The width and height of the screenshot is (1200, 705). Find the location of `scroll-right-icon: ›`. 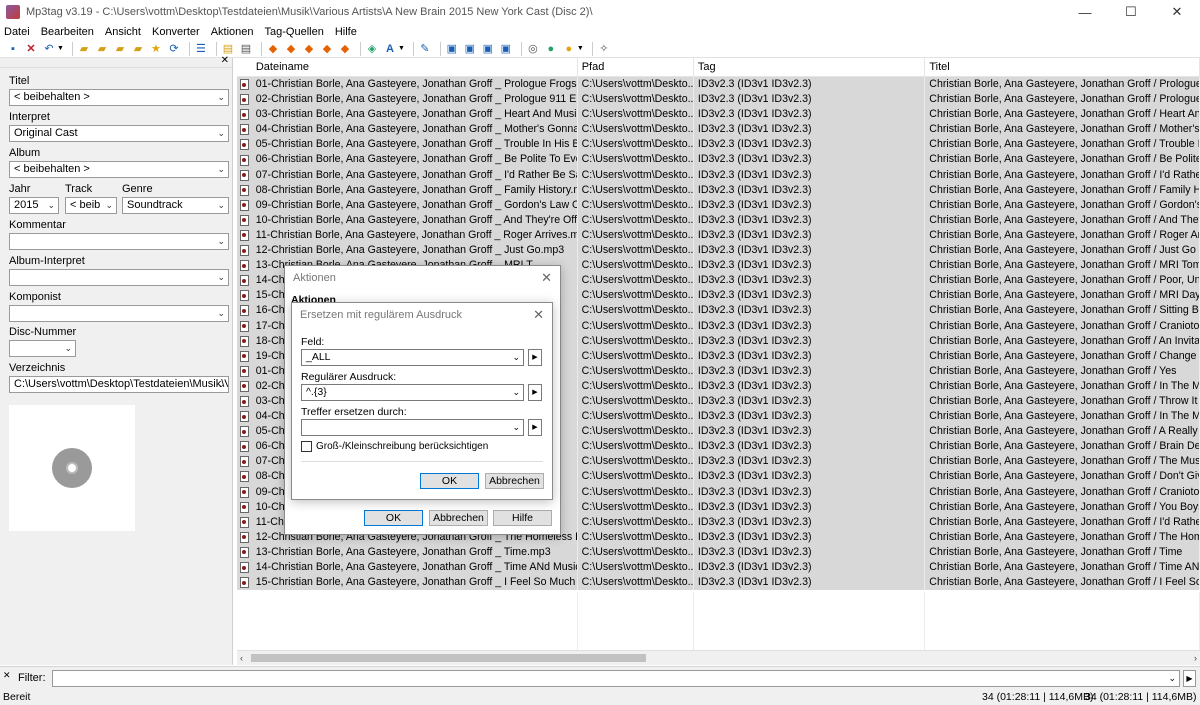

scroll-right-icon: › is located at coordinates (1195, 658).